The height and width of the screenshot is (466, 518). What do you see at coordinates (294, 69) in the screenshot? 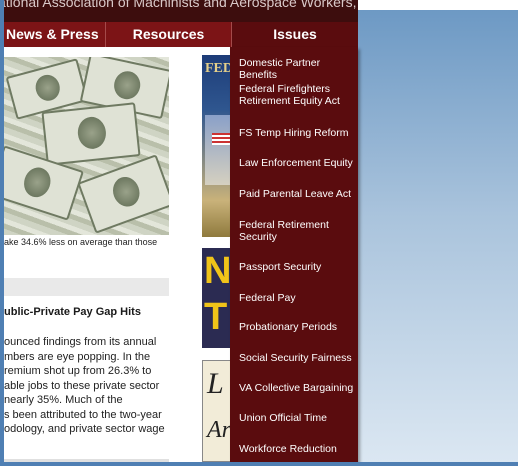
I see `menu-item-domestic-partner-benefits: Domestic Partner Benefits` at bounding box center [294, 69].